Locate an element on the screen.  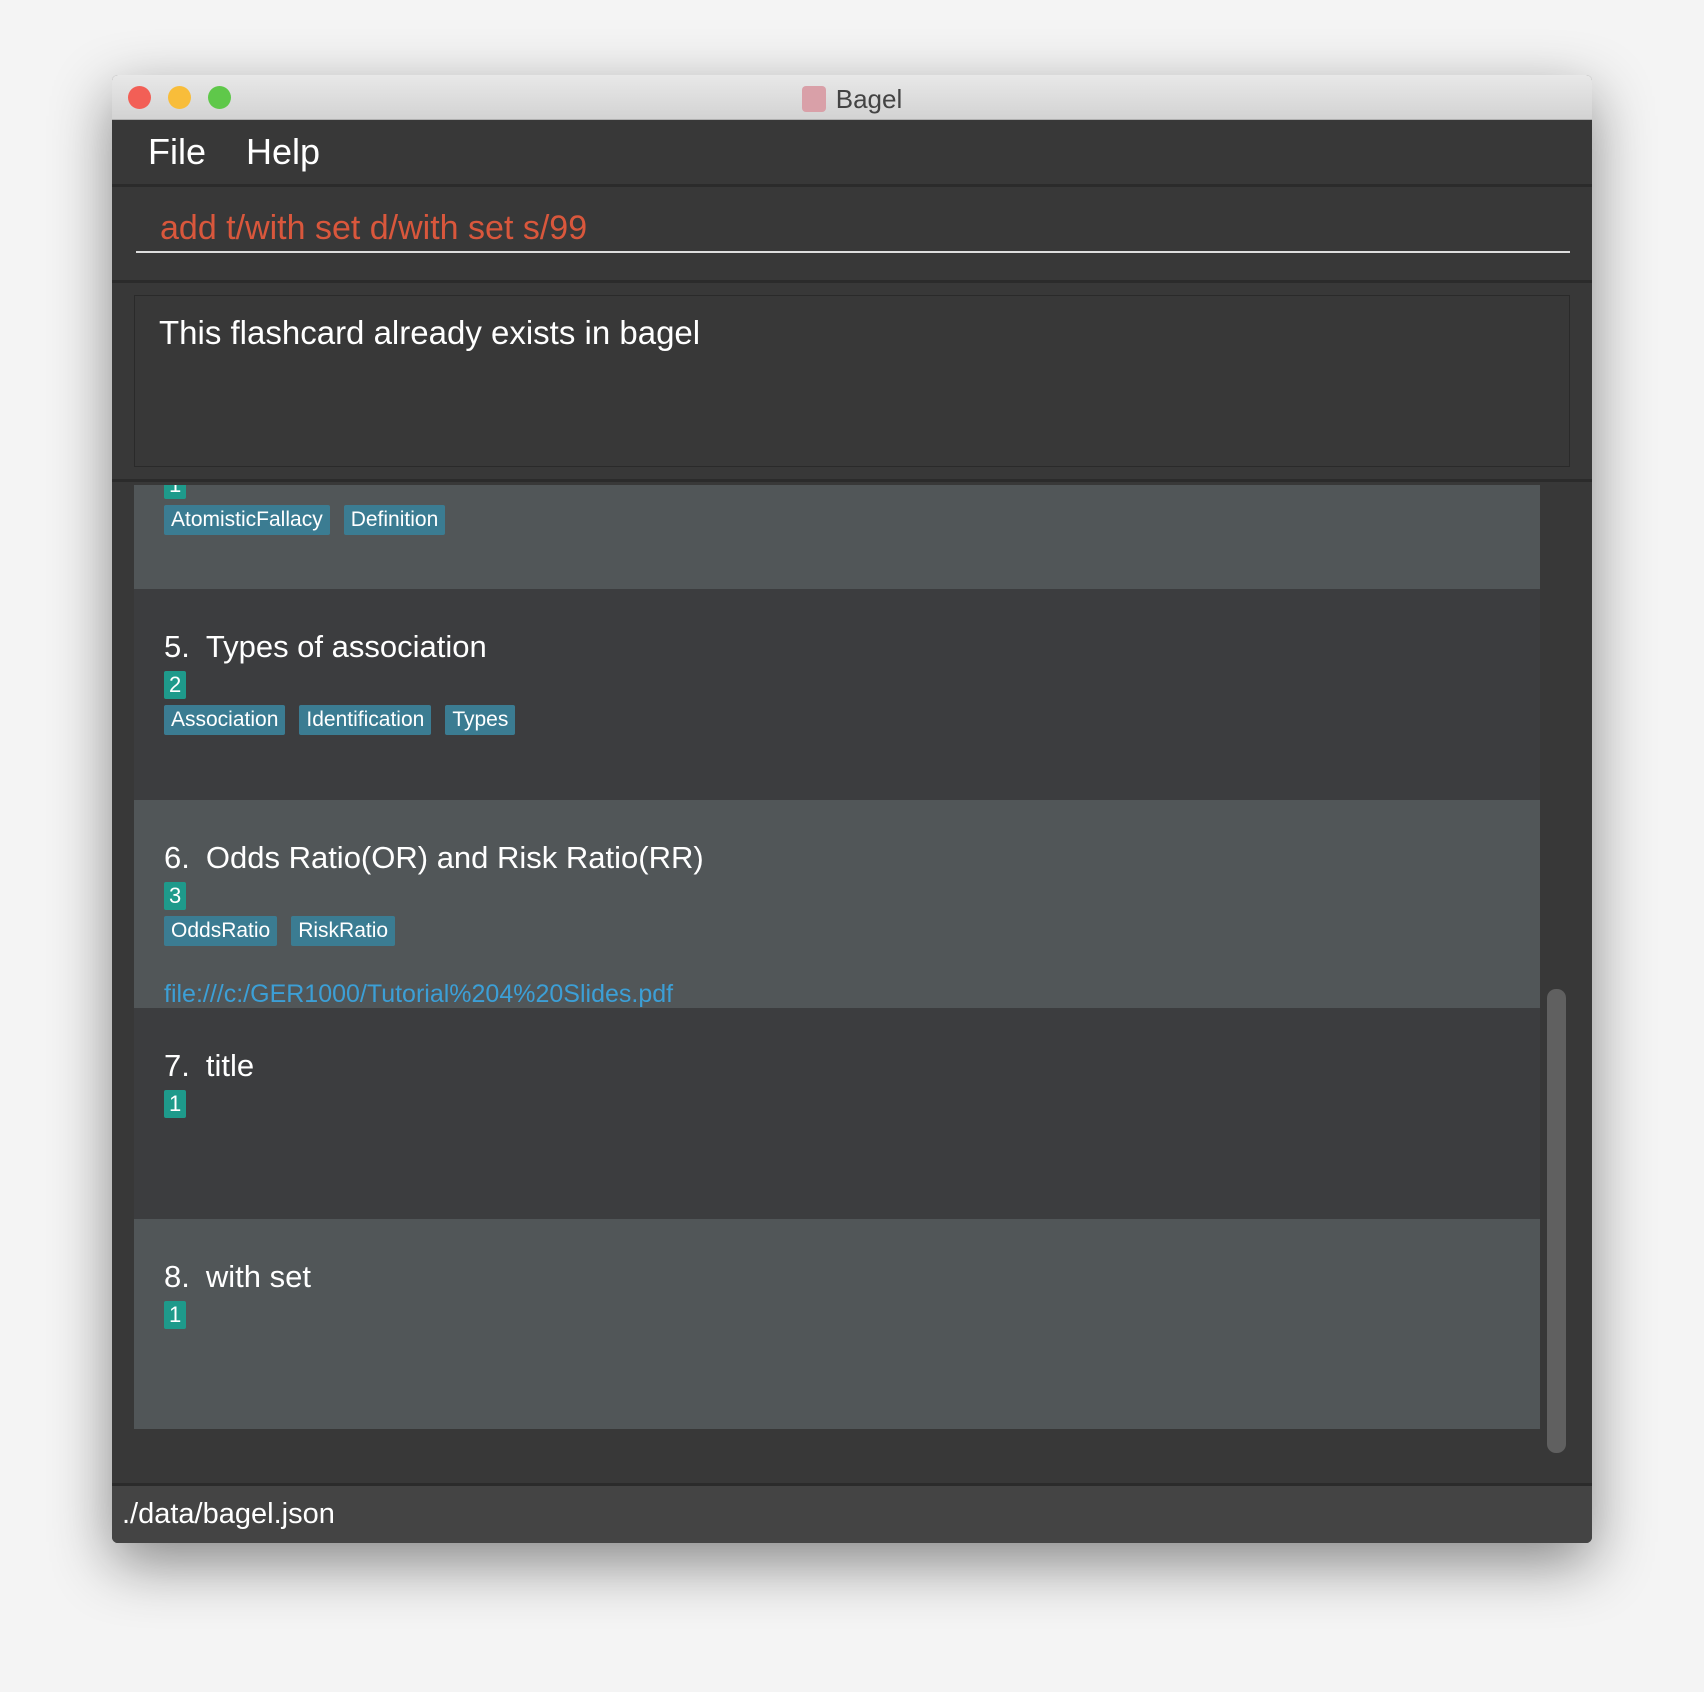
card-index: 8. is located at coordinates (177, 1276).